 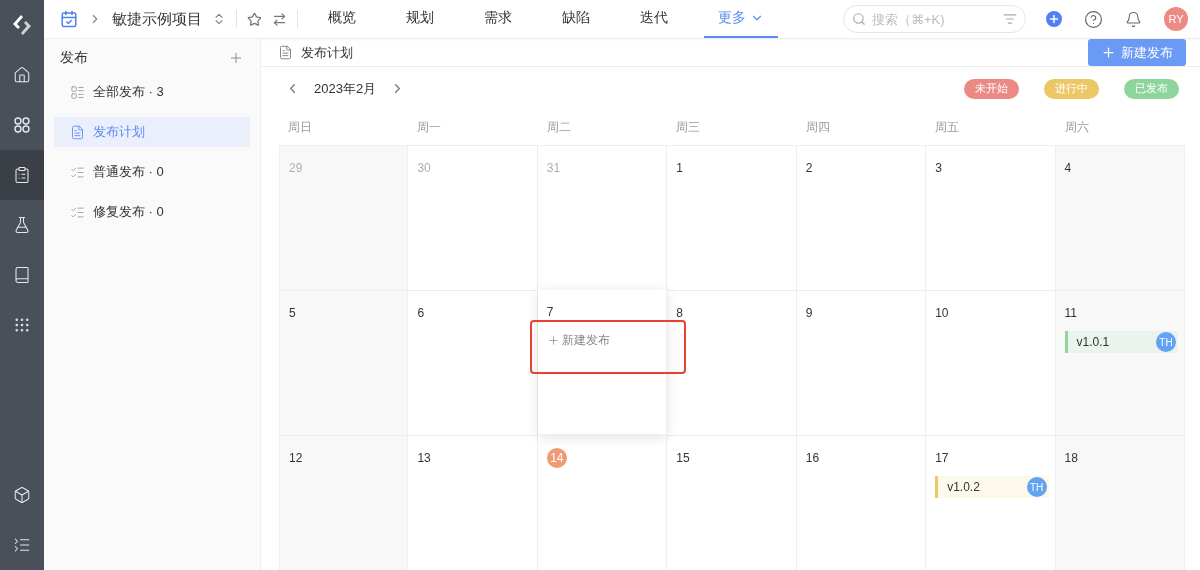 What do you see at coordinates (1071, 313) in the screenshot?
I see `day-number: 11` at bounding box center [1071, 313].